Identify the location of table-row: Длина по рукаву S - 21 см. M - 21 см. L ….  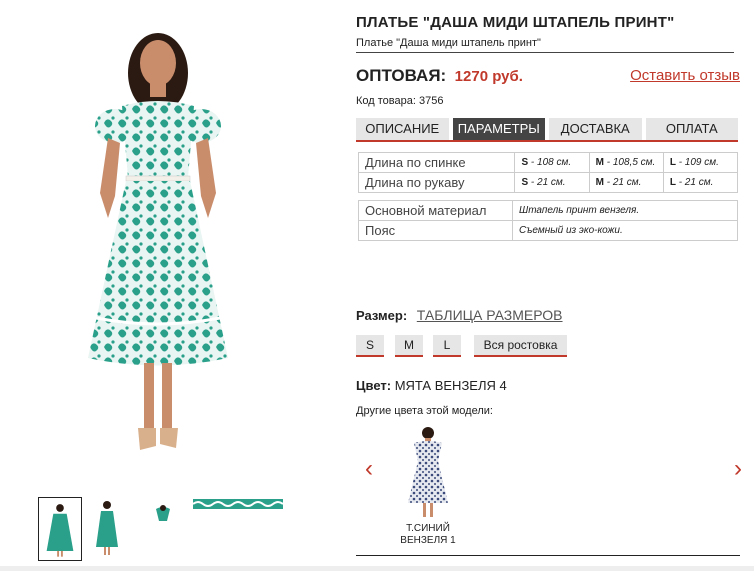
(548, 182).